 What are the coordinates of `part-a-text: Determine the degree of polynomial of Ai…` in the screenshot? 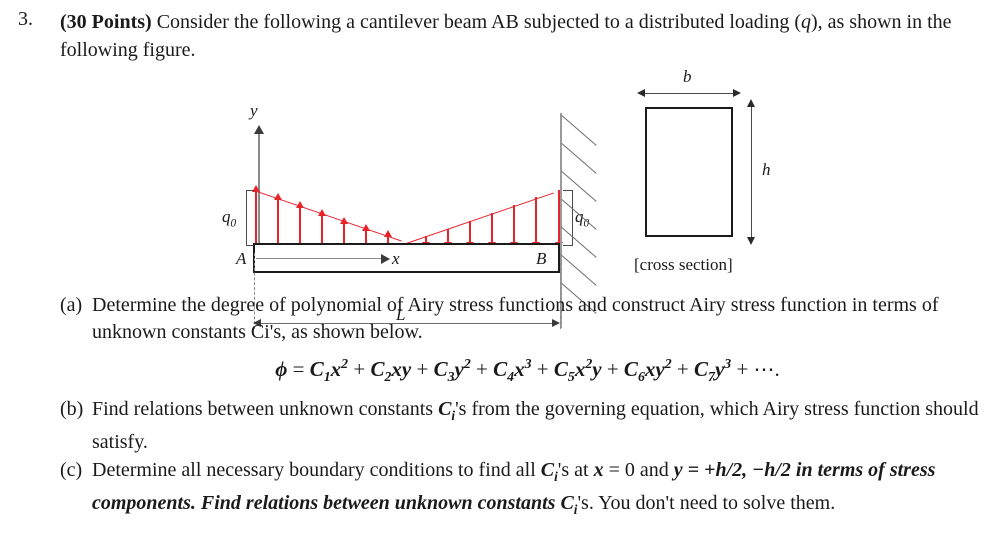 It's located at (515, 318).